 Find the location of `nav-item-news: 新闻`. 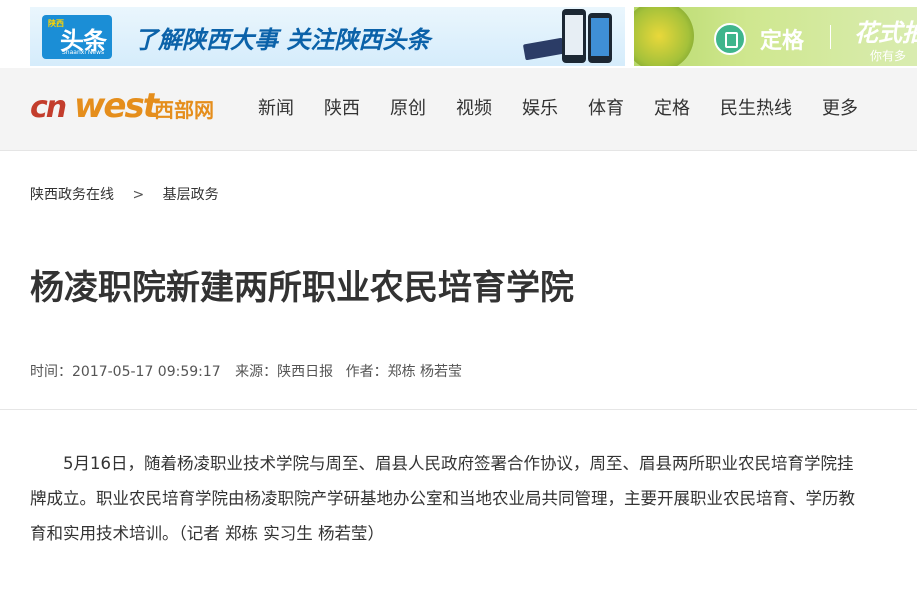

nav-item-news: 新闻 is located at coordinates (276, 107).